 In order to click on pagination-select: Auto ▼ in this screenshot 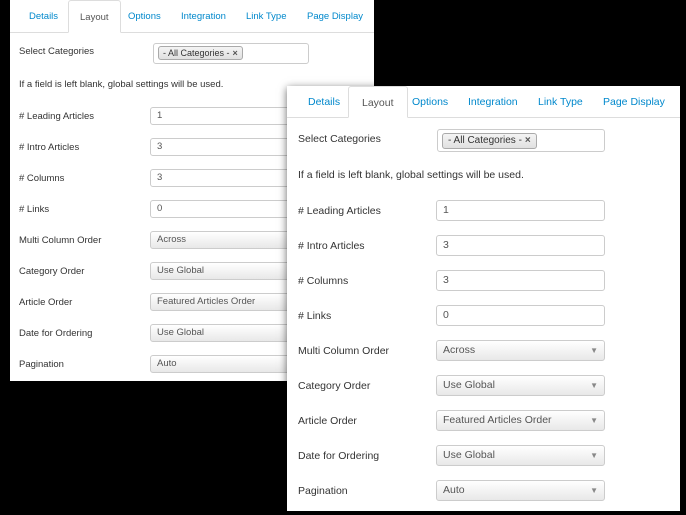, I will do `click(520, 490)`.